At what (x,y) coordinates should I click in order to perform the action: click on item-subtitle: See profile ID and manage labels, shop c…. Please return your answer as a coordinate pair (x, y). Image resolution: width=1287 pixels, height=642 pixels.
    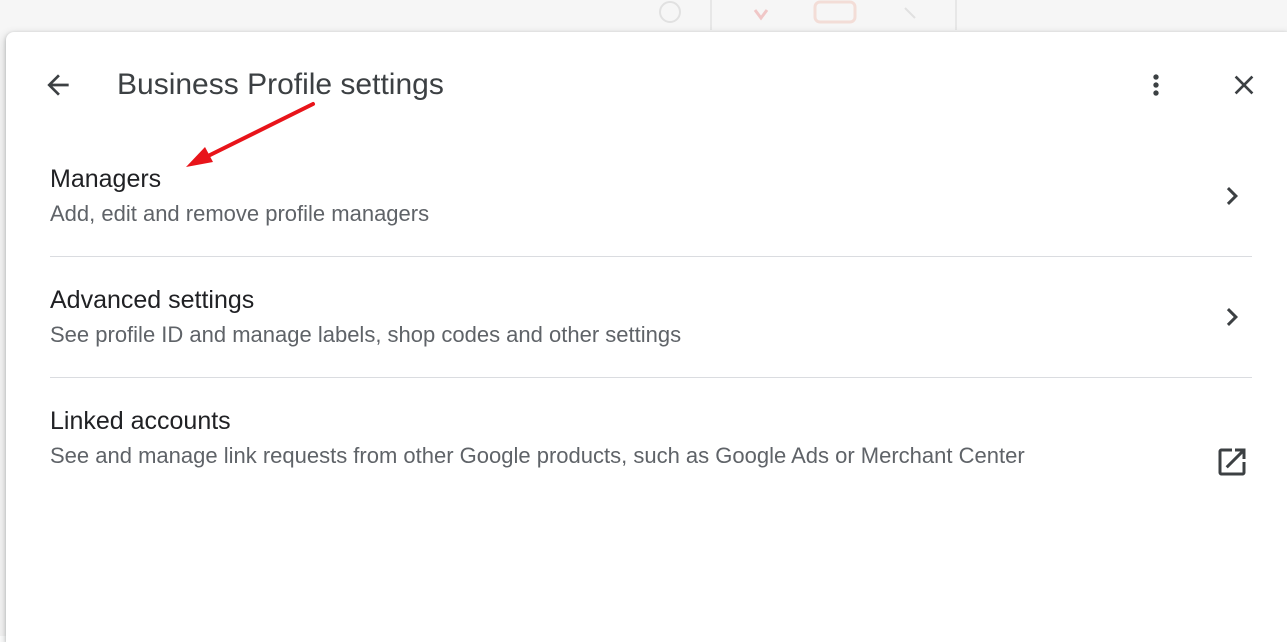
    Looking at the image, I should click on (366, 334).